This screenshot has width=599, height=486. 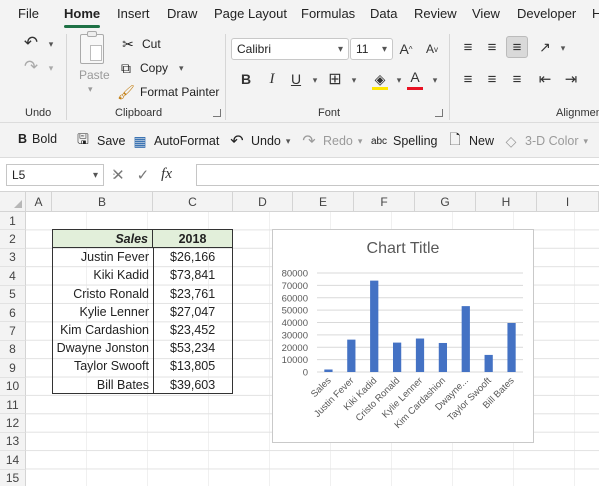 What do you see at coordinates (288, 141) in the screenshot?
I see `undo-toolbar-dropdown-icon: ▾` at bounding box center [288, 141].